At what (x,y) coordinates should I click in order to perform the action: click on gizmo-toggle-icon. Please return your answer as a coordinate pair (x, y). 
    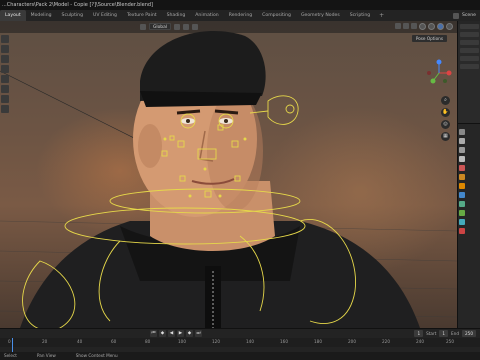
    Looking at the image, I should click on (406, 26).